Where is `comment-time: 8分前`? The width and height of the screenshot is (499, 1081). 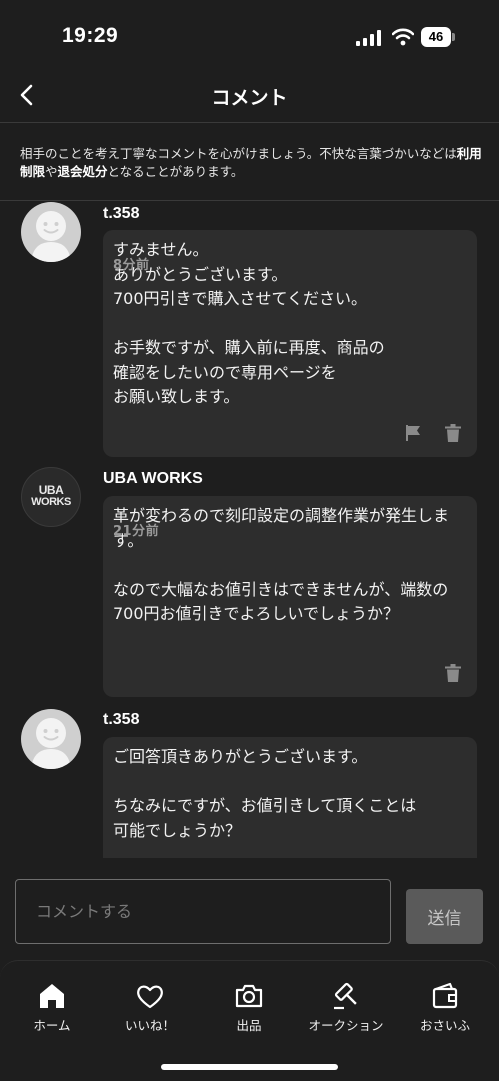 comment-time: 8分前 is located at coordinates (131, 265).